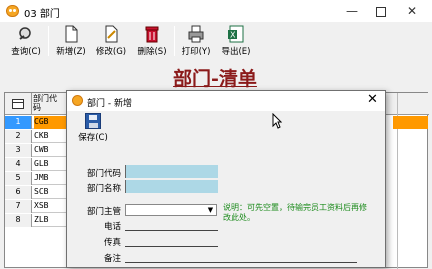  What do you see at coordinates (241, 256) in the screenshot?
I see `remark-input` at bounding box center [241, 256].